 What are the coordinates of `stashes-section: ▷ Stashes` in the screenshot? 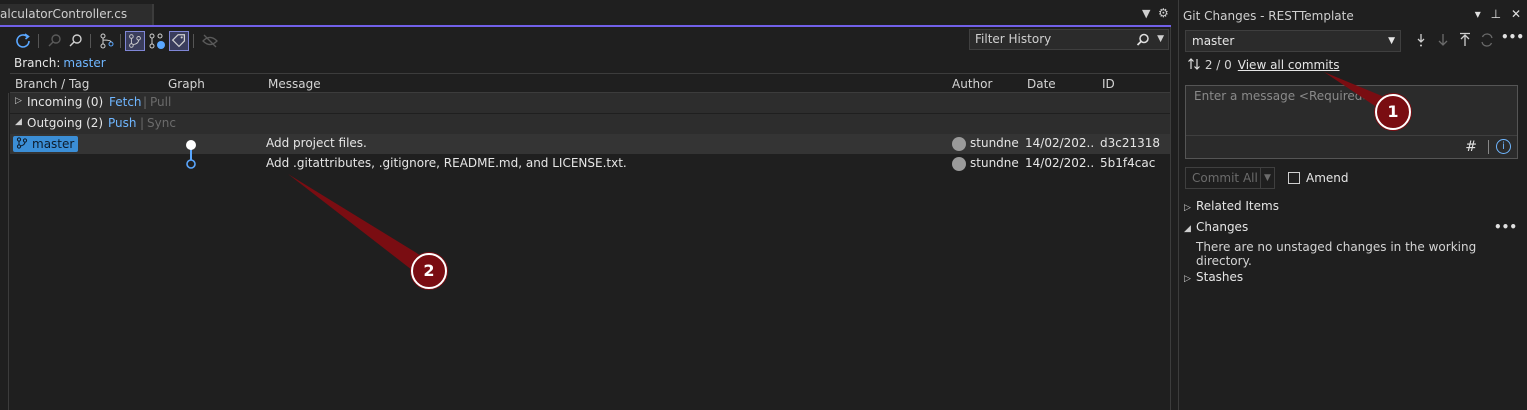 It's located at (1213, 277).